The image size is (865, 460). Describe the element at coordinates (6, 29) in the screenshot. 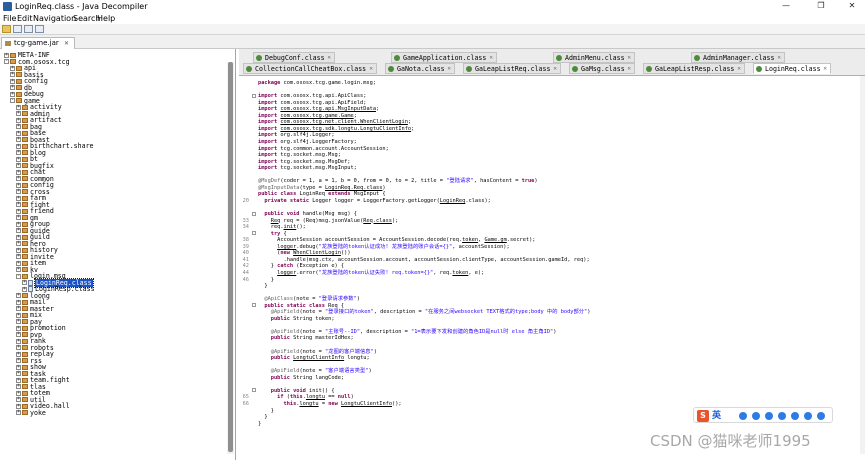

I see `open-file-icon` at that location.